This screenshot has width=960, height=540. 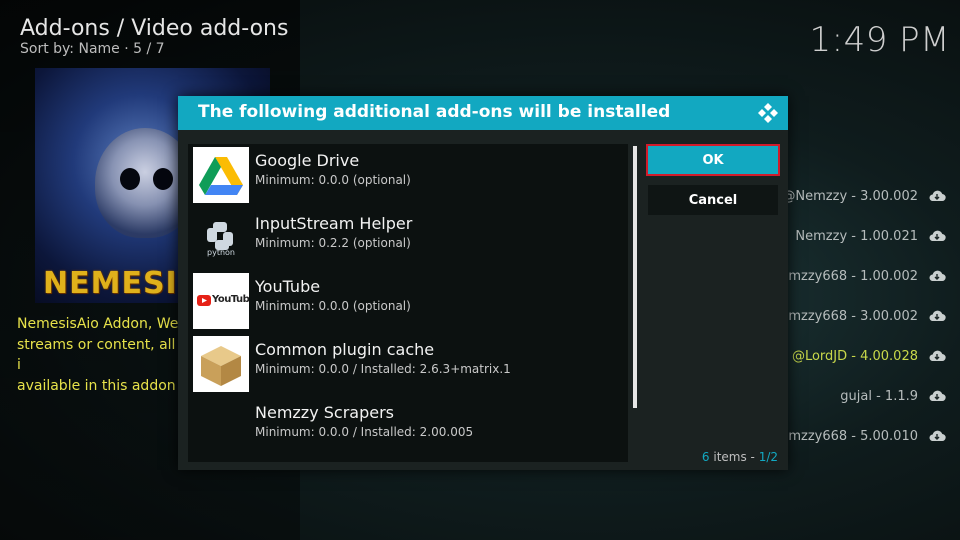 I want to click on list-item: @Nemzzy - 3.00.002, so click(x=864, y=196).